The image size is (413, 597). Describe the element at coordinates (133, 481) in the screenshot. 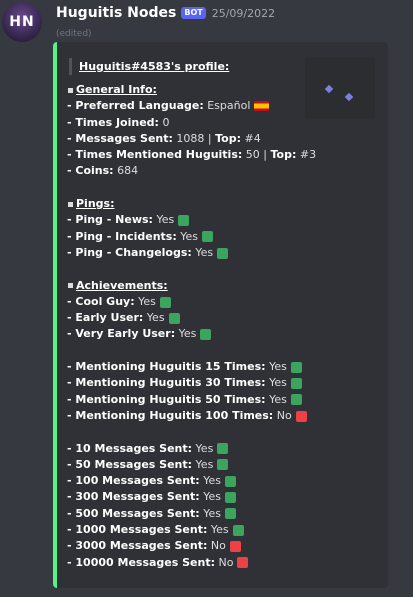

I see `status-label: - 100 Messages Sent:` at that location.